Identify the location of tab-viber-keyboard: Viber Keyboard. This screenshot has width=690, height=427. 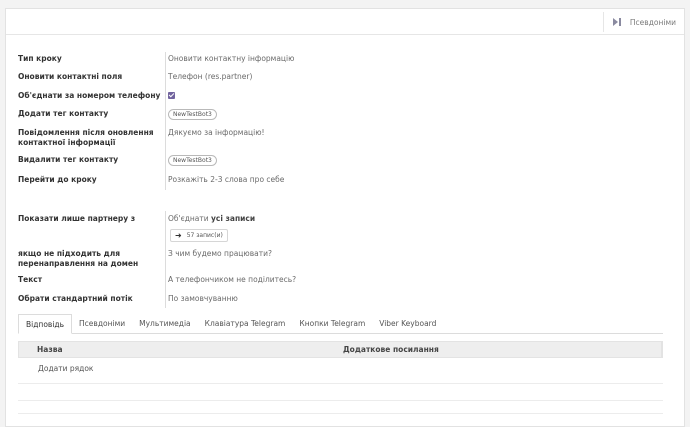
(407, 323).